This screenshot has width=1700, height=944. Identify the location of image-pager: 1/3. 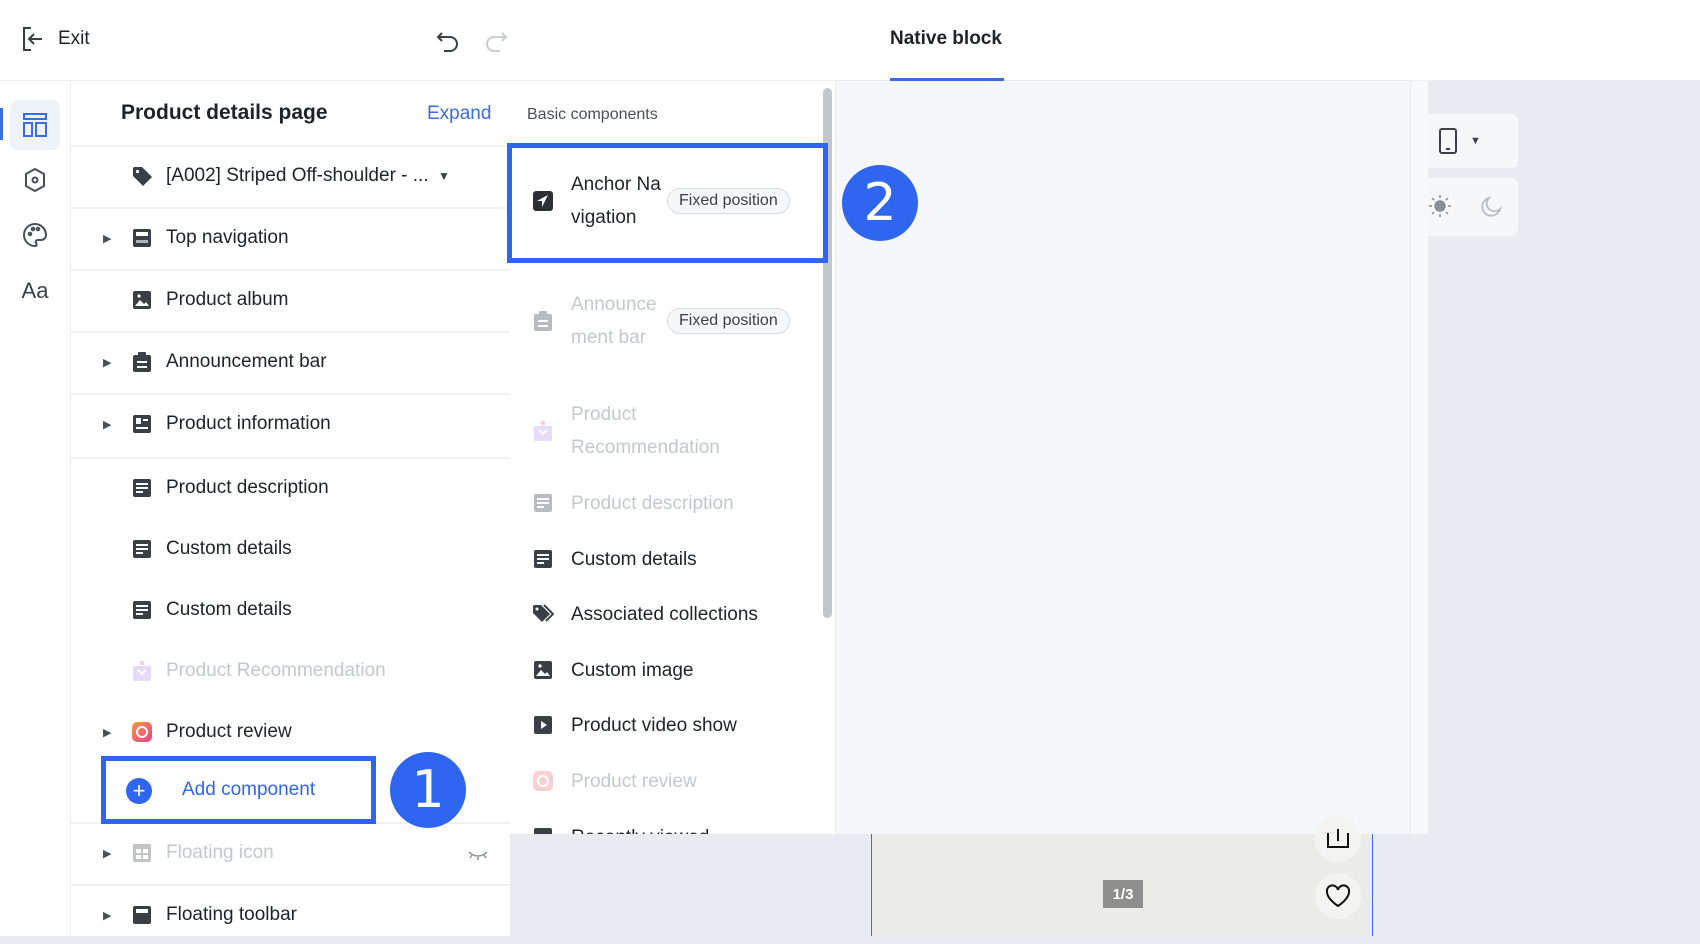
(1123, 894).